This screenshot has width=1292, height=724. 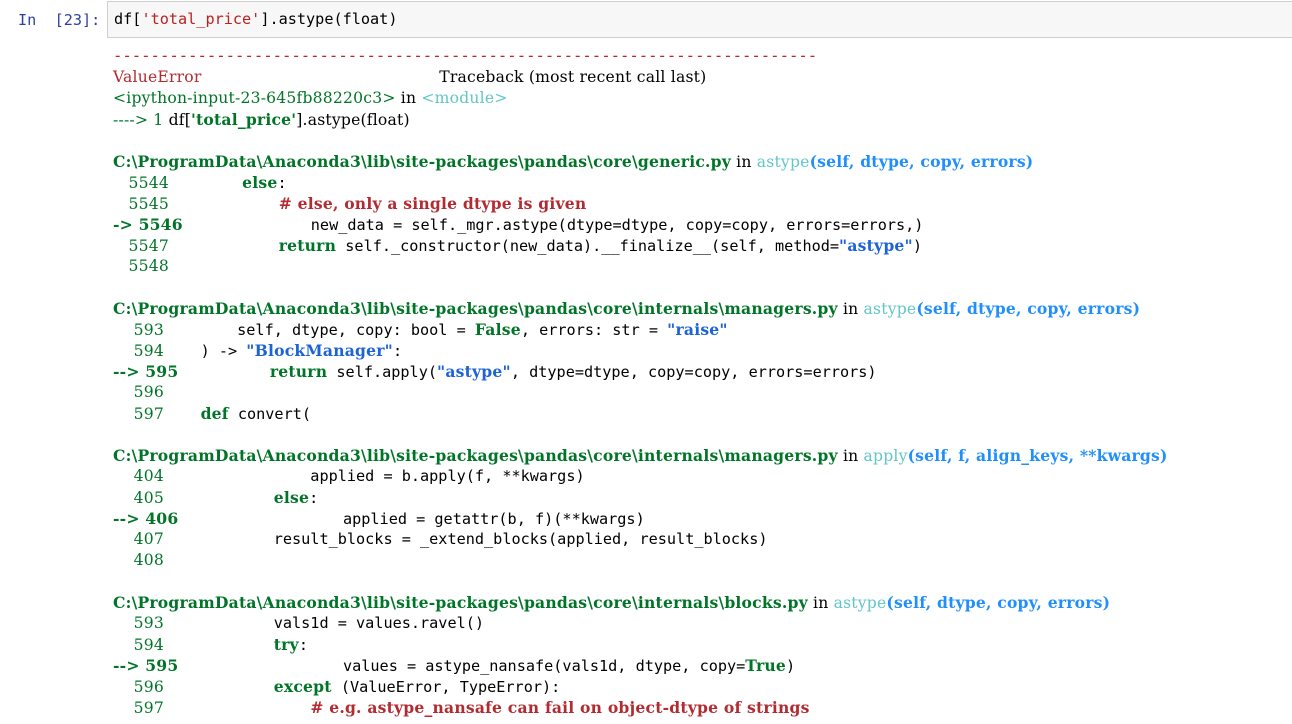 I want to click on line-number: 408, so click(x=138, y=560).